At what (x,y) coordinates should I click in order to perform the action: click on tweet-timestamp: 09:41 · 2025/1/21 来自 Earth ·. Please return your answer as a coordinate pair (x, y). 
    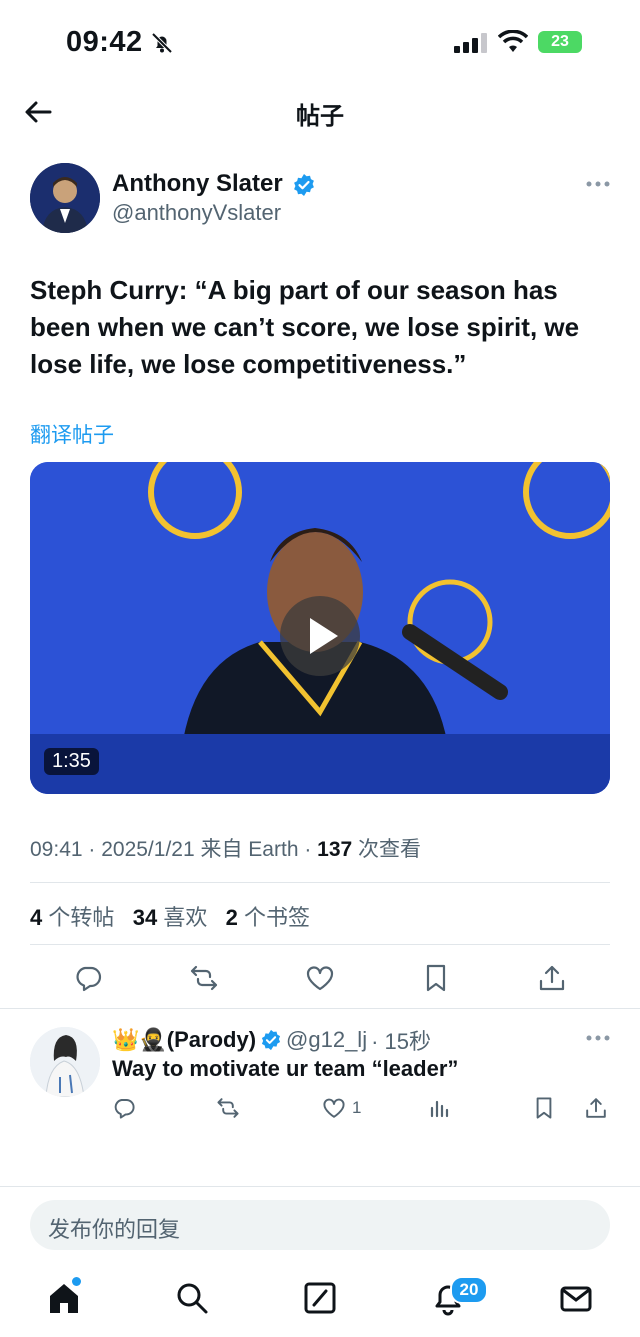
    Looking at the image, I should click on (174, 849).